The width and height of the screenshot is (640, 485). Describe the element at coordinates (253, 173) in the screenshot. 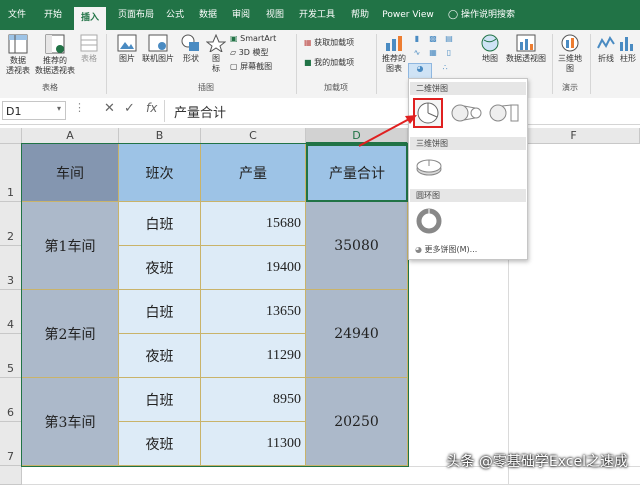

I see `header-cell-output: 产量` at that location.